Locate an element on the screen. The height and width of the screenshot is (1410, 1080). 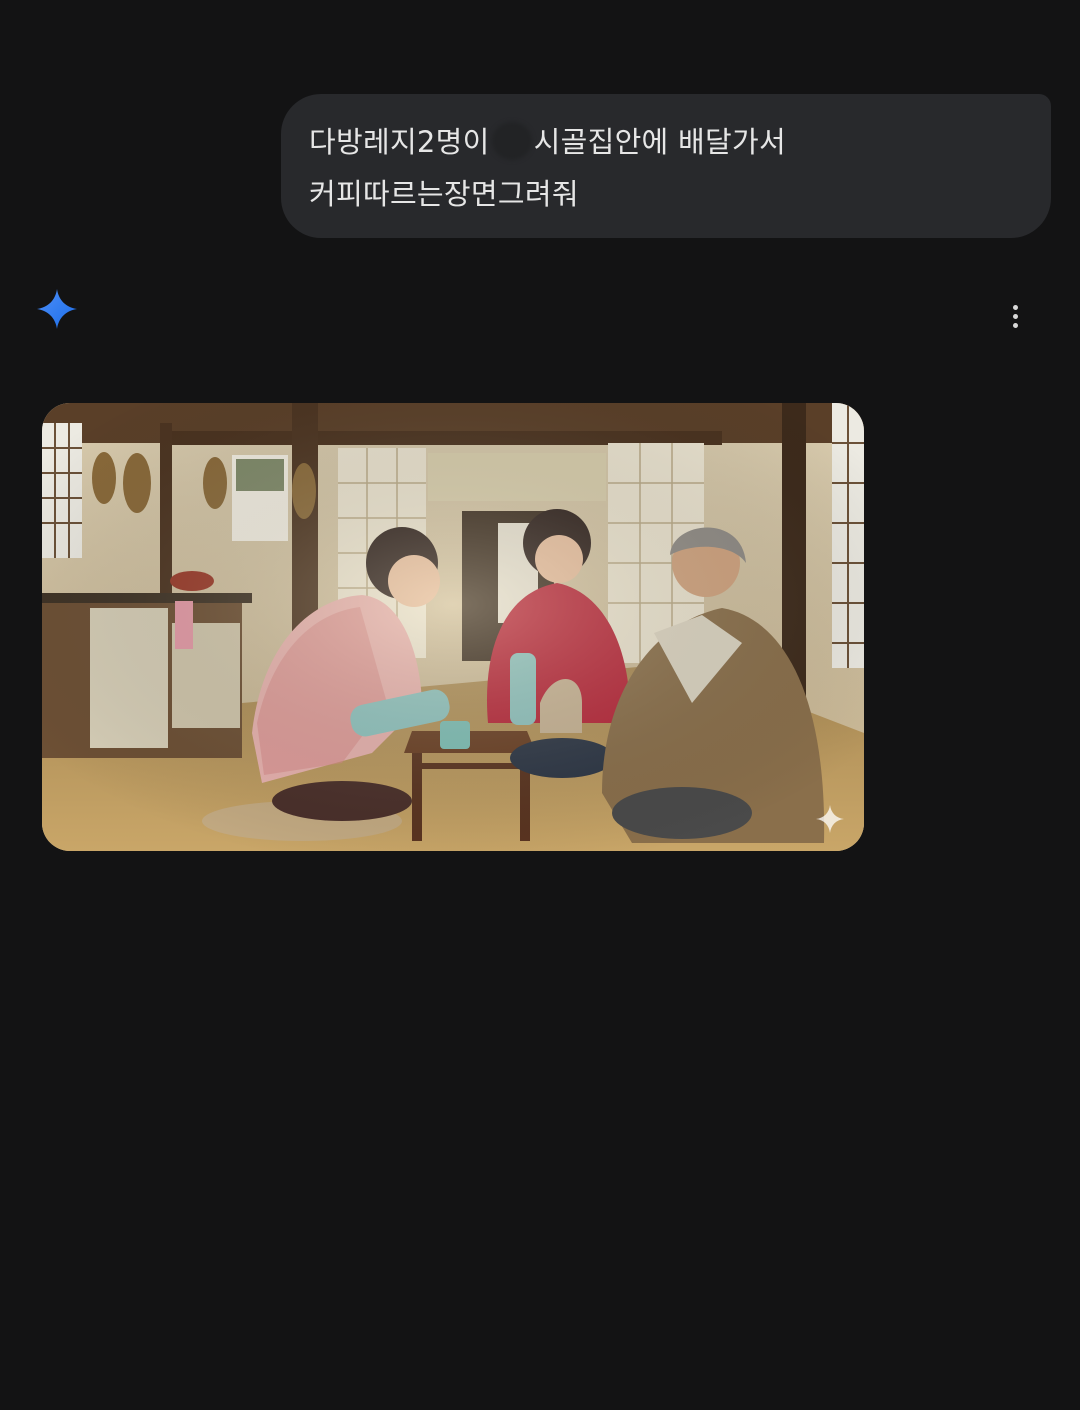
gemini-sparkle-icon is located at coordinates (57, 309).